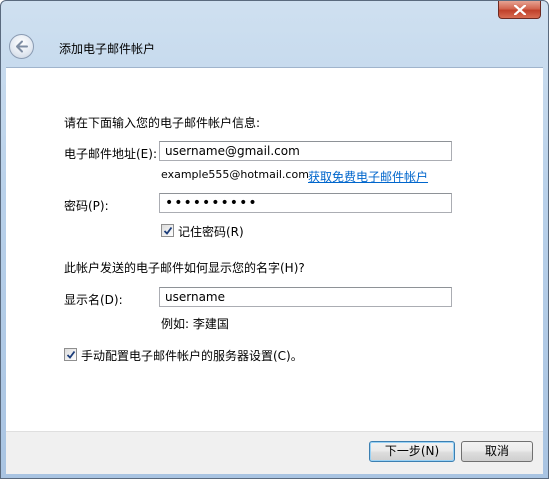 The width and height of the screenshot is (549, 479). I want to click on email-address-input: username@gmail.com, so click(305, 151).